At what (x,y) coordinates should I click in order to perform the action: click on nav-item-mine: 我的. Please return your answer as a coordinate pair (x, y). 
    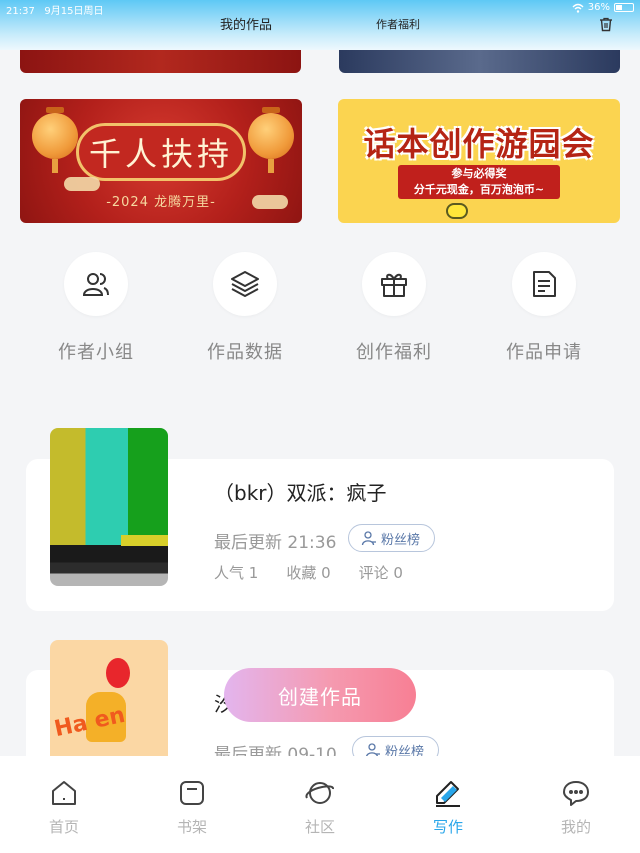
    Looking at the image, I should click on (576, 804).